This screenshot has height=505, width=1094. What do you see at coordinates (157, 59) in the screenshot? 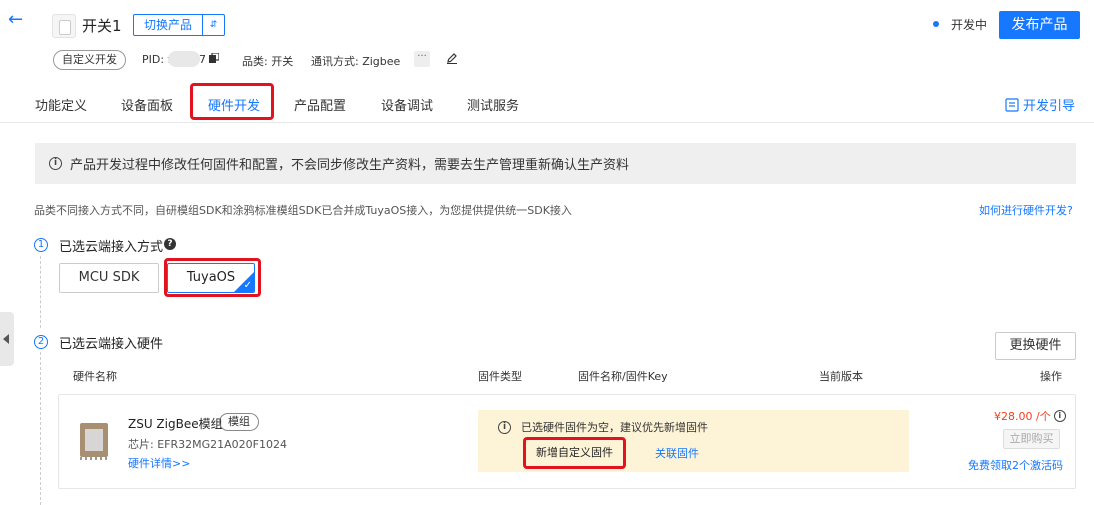
I see `pid-label: PID: f` at bounding box center [157, 59].